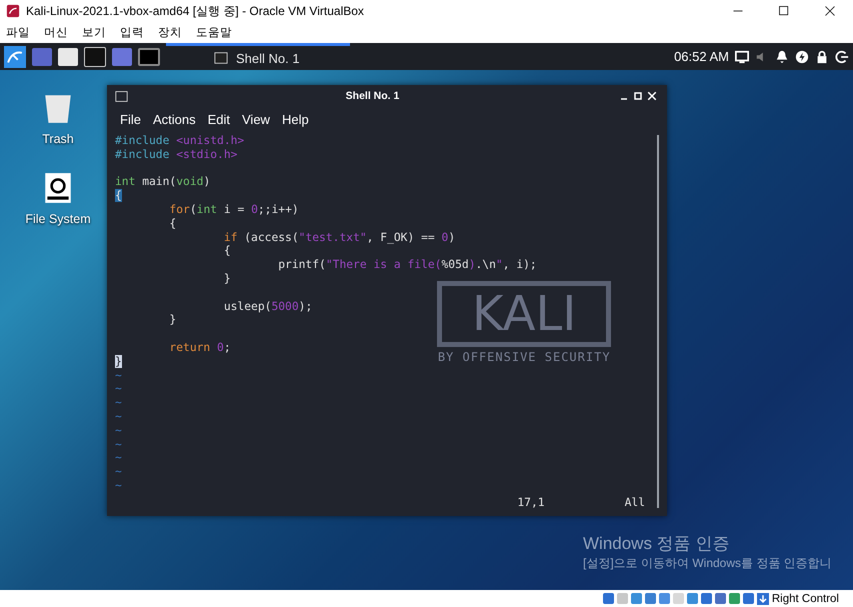 This screenshot has width=853, height=607. I want to click on menu-item: 입력, so click(132, 32).